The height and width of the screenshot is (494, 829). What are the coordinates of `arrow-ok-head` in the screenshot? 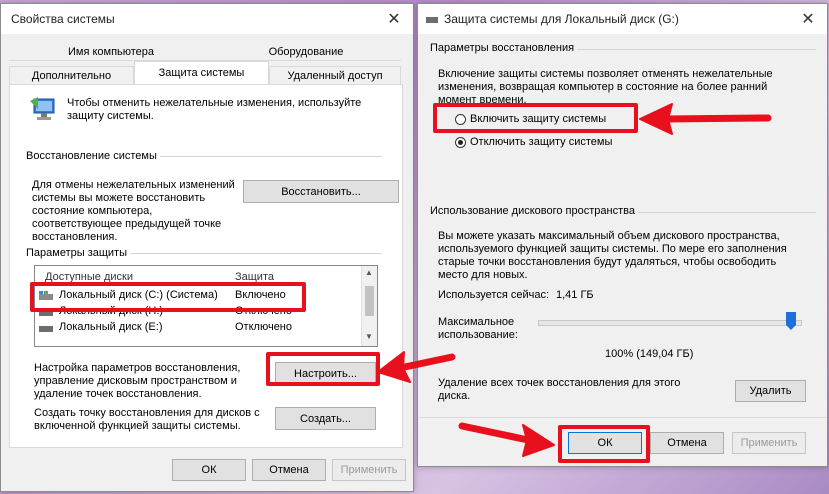 It's located at (538, 440).